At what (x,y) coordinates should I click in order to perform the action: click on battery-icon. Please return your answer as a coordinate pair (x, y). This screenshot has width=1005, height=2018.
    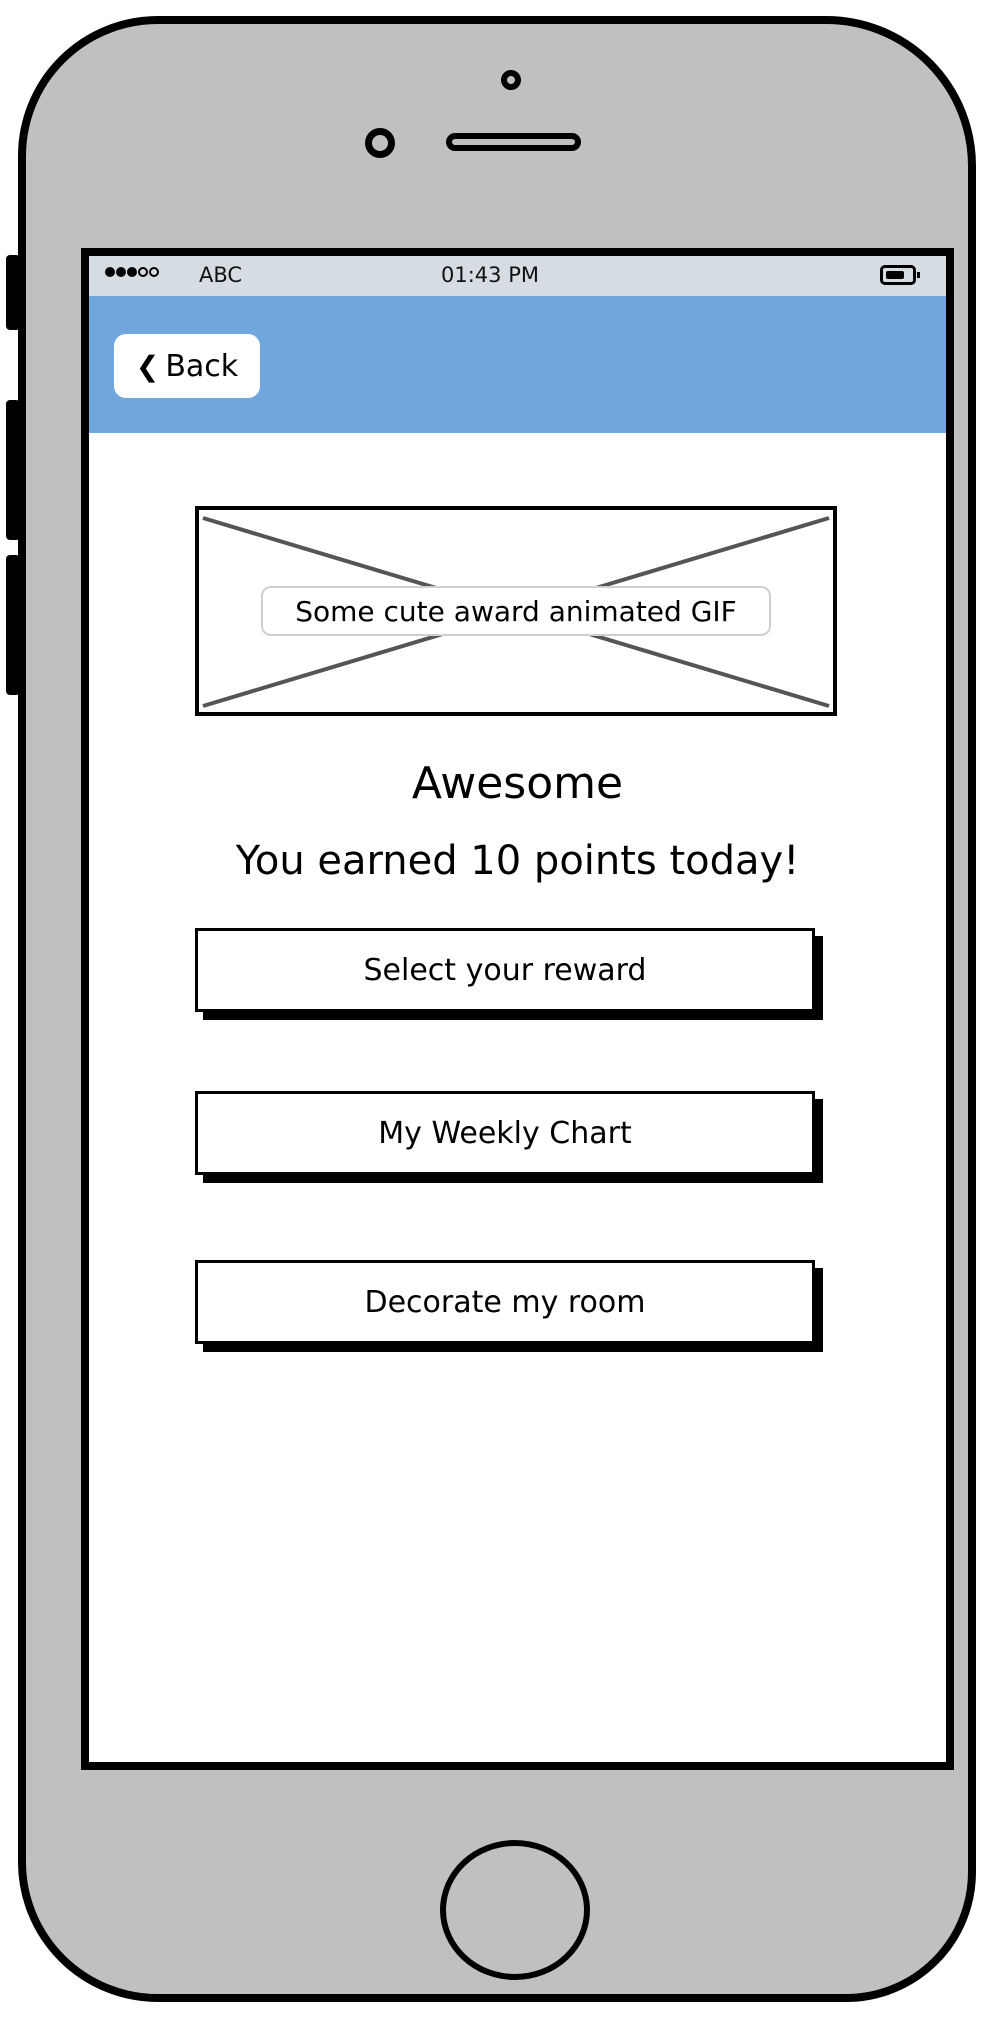
    Looking at the image, I should click on (900, 275).